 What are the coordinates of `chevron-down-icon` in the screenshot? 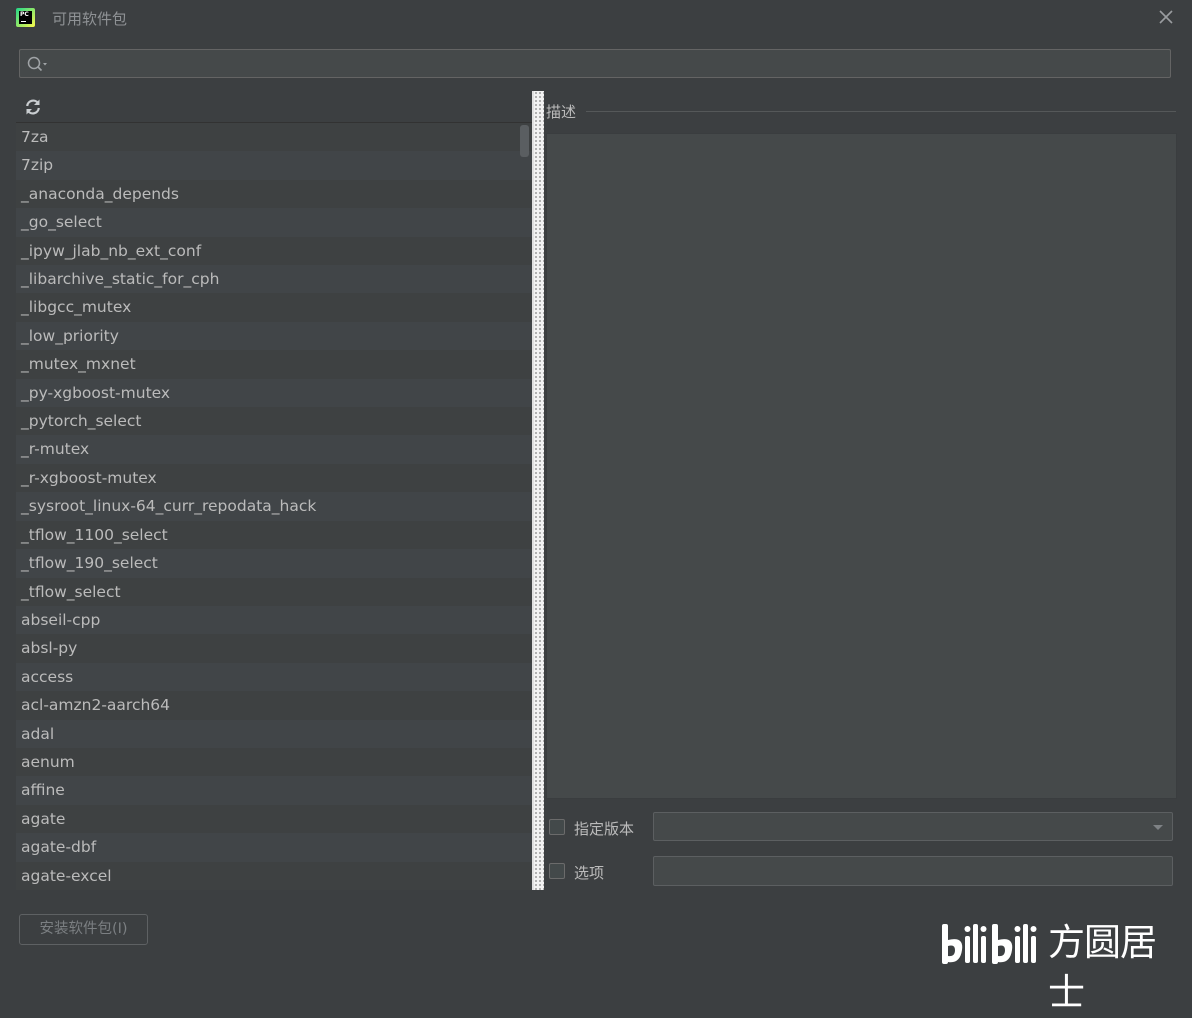 It's located at (1158, 827).